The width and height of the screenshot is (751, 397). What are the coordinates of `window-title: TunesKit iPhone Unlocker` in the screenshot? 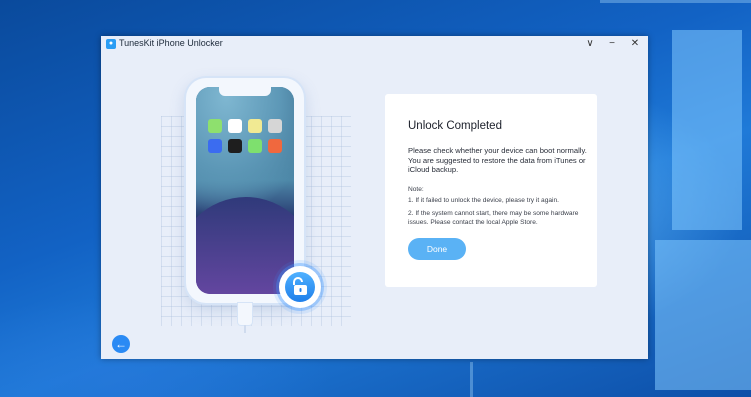 It's located at (171, 43).